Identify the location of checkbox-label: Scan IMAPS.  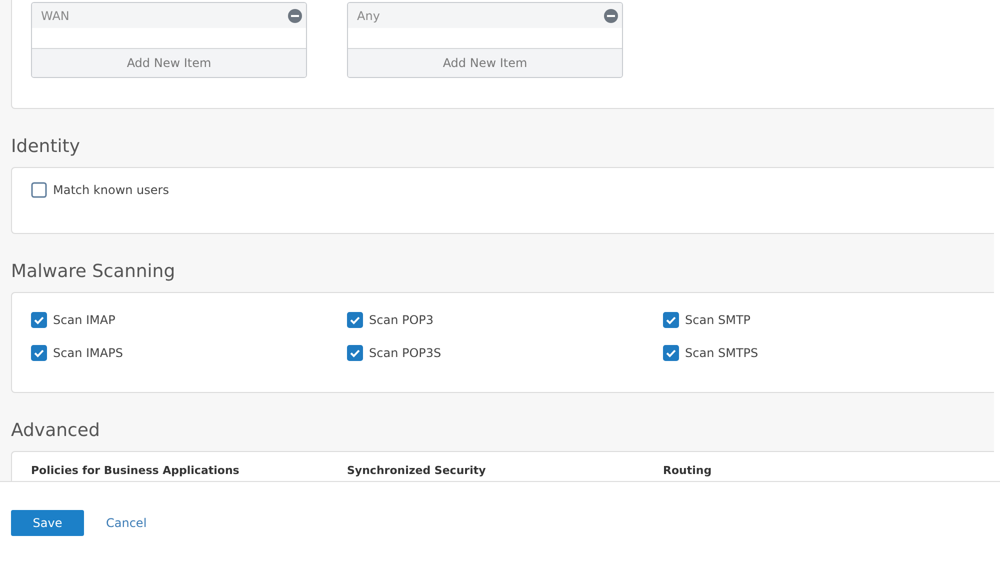
(88, 353).